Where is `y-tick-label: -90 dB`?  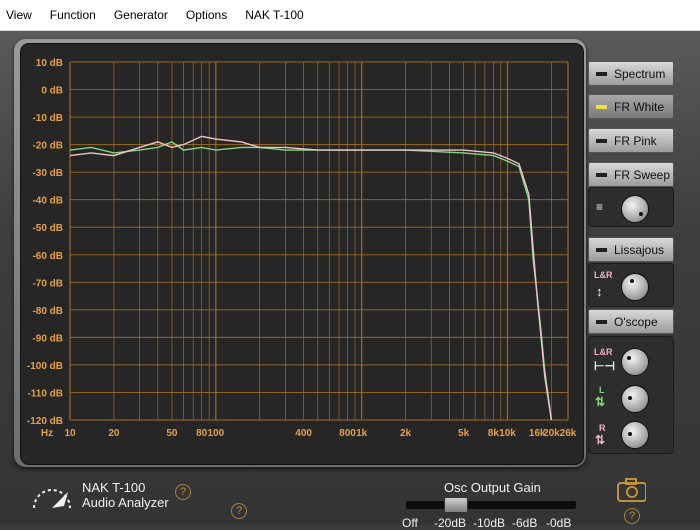
y-tick-label: -90 dB is located at coordinates (47, 338).